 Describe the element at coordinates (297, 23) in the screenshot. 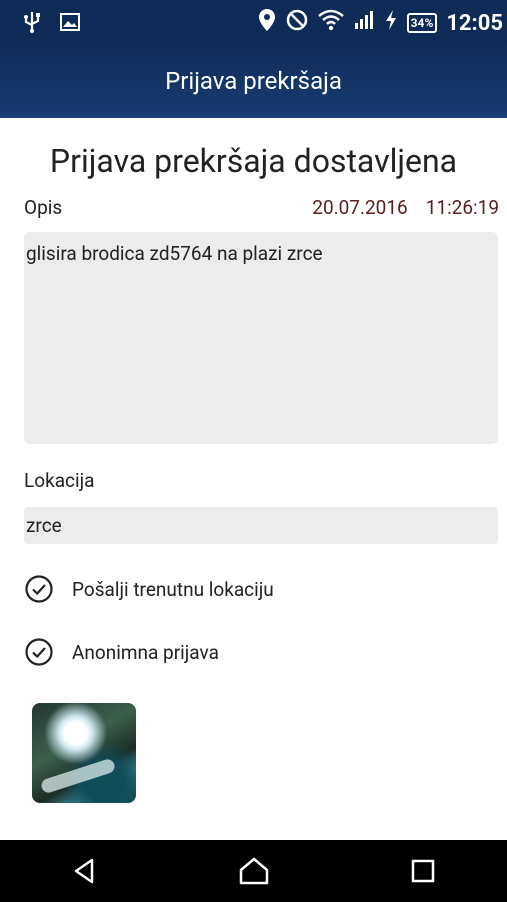

I see `do-not-disturb-icon` at that location.